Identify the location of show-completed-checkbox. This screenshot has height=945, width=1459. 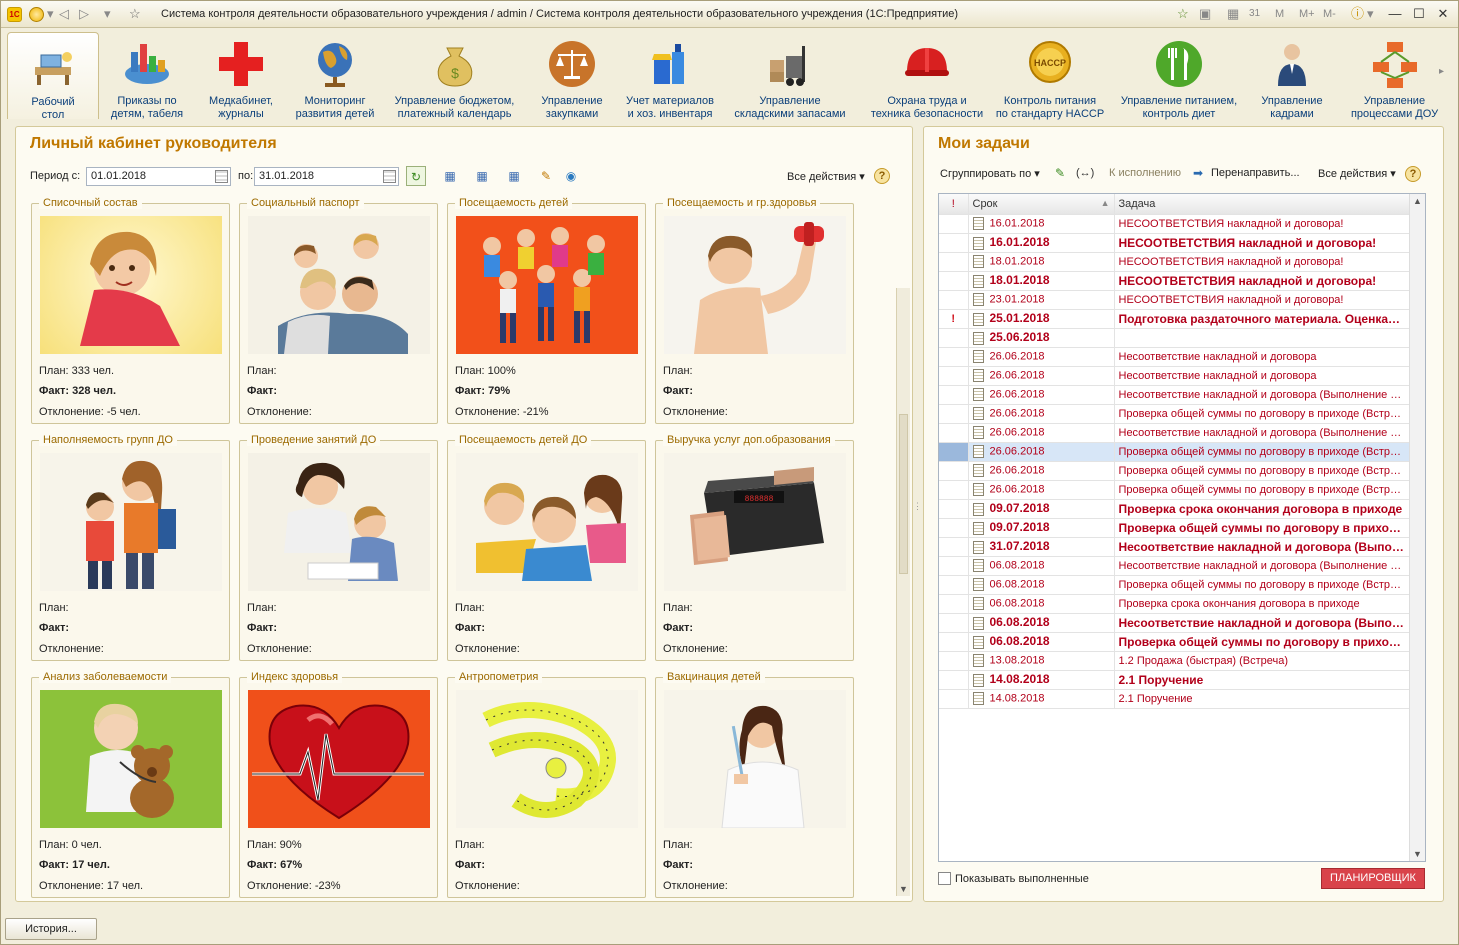
(944, 878).